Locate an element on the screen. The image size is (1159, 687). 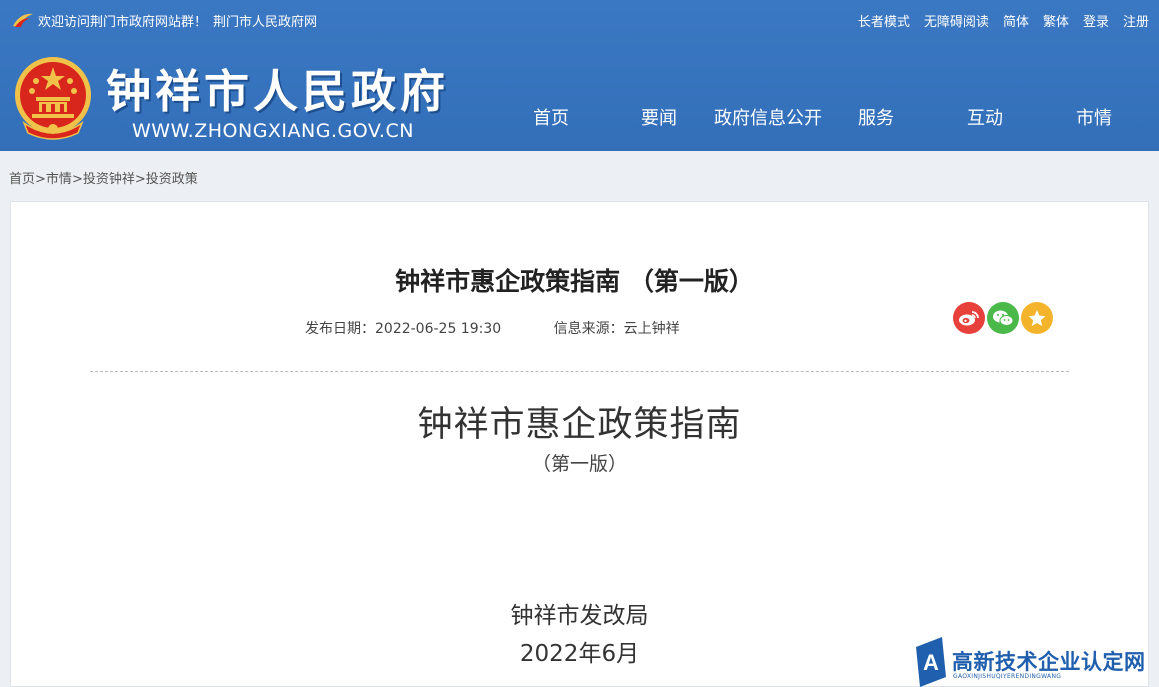
nav-item-services: 服务 is located at coordinates (876, 117).